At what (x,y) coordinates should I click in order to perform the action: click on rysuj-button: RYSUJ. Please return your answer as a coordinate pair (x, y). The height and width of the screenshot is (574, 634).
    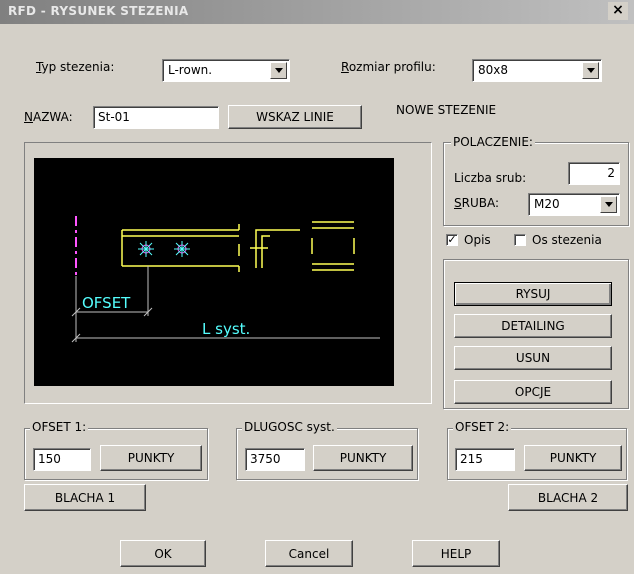
    Looking at the image, I should click on (533, 294).